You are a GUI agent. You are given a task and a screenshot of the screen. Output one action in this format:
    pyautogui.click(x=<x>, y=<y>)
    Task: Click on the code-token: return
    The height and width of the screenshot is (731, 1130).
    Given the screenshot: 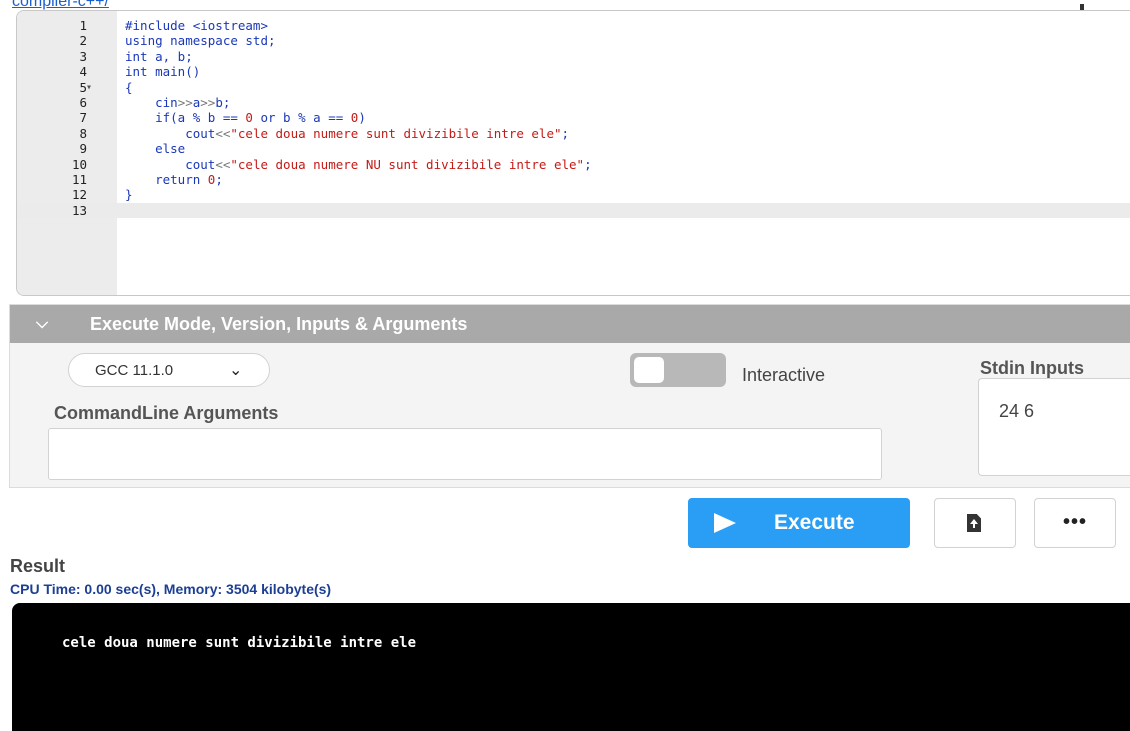 What is the action you would take?
    pyautogui.click(x=166, y=179)
    